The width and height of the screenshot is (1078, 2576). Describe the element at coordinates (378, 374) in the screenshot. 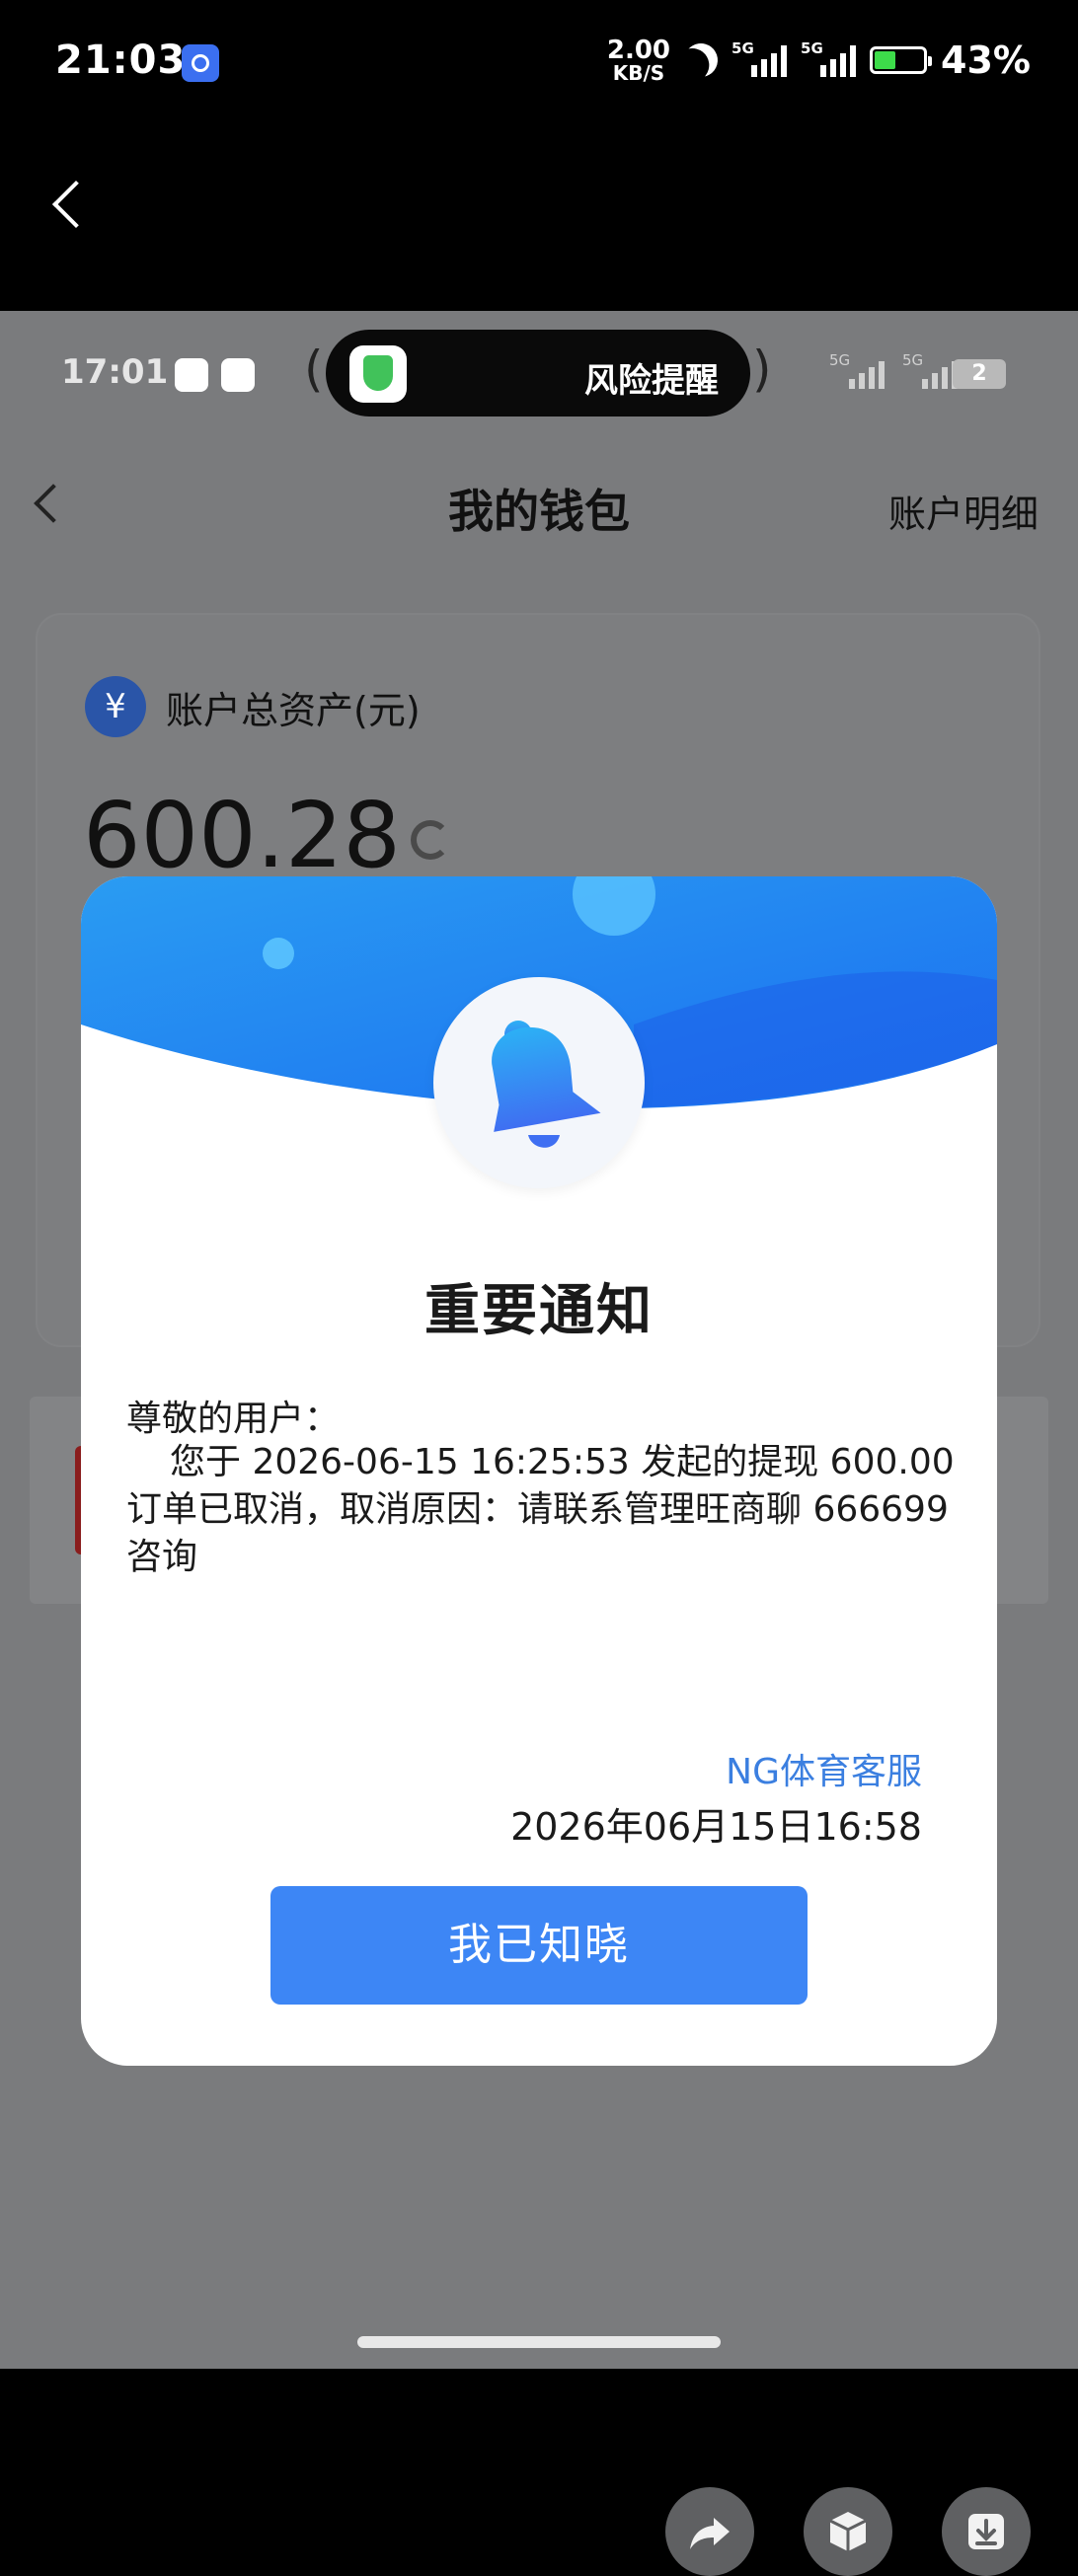

I see `shield-icon` at that location.